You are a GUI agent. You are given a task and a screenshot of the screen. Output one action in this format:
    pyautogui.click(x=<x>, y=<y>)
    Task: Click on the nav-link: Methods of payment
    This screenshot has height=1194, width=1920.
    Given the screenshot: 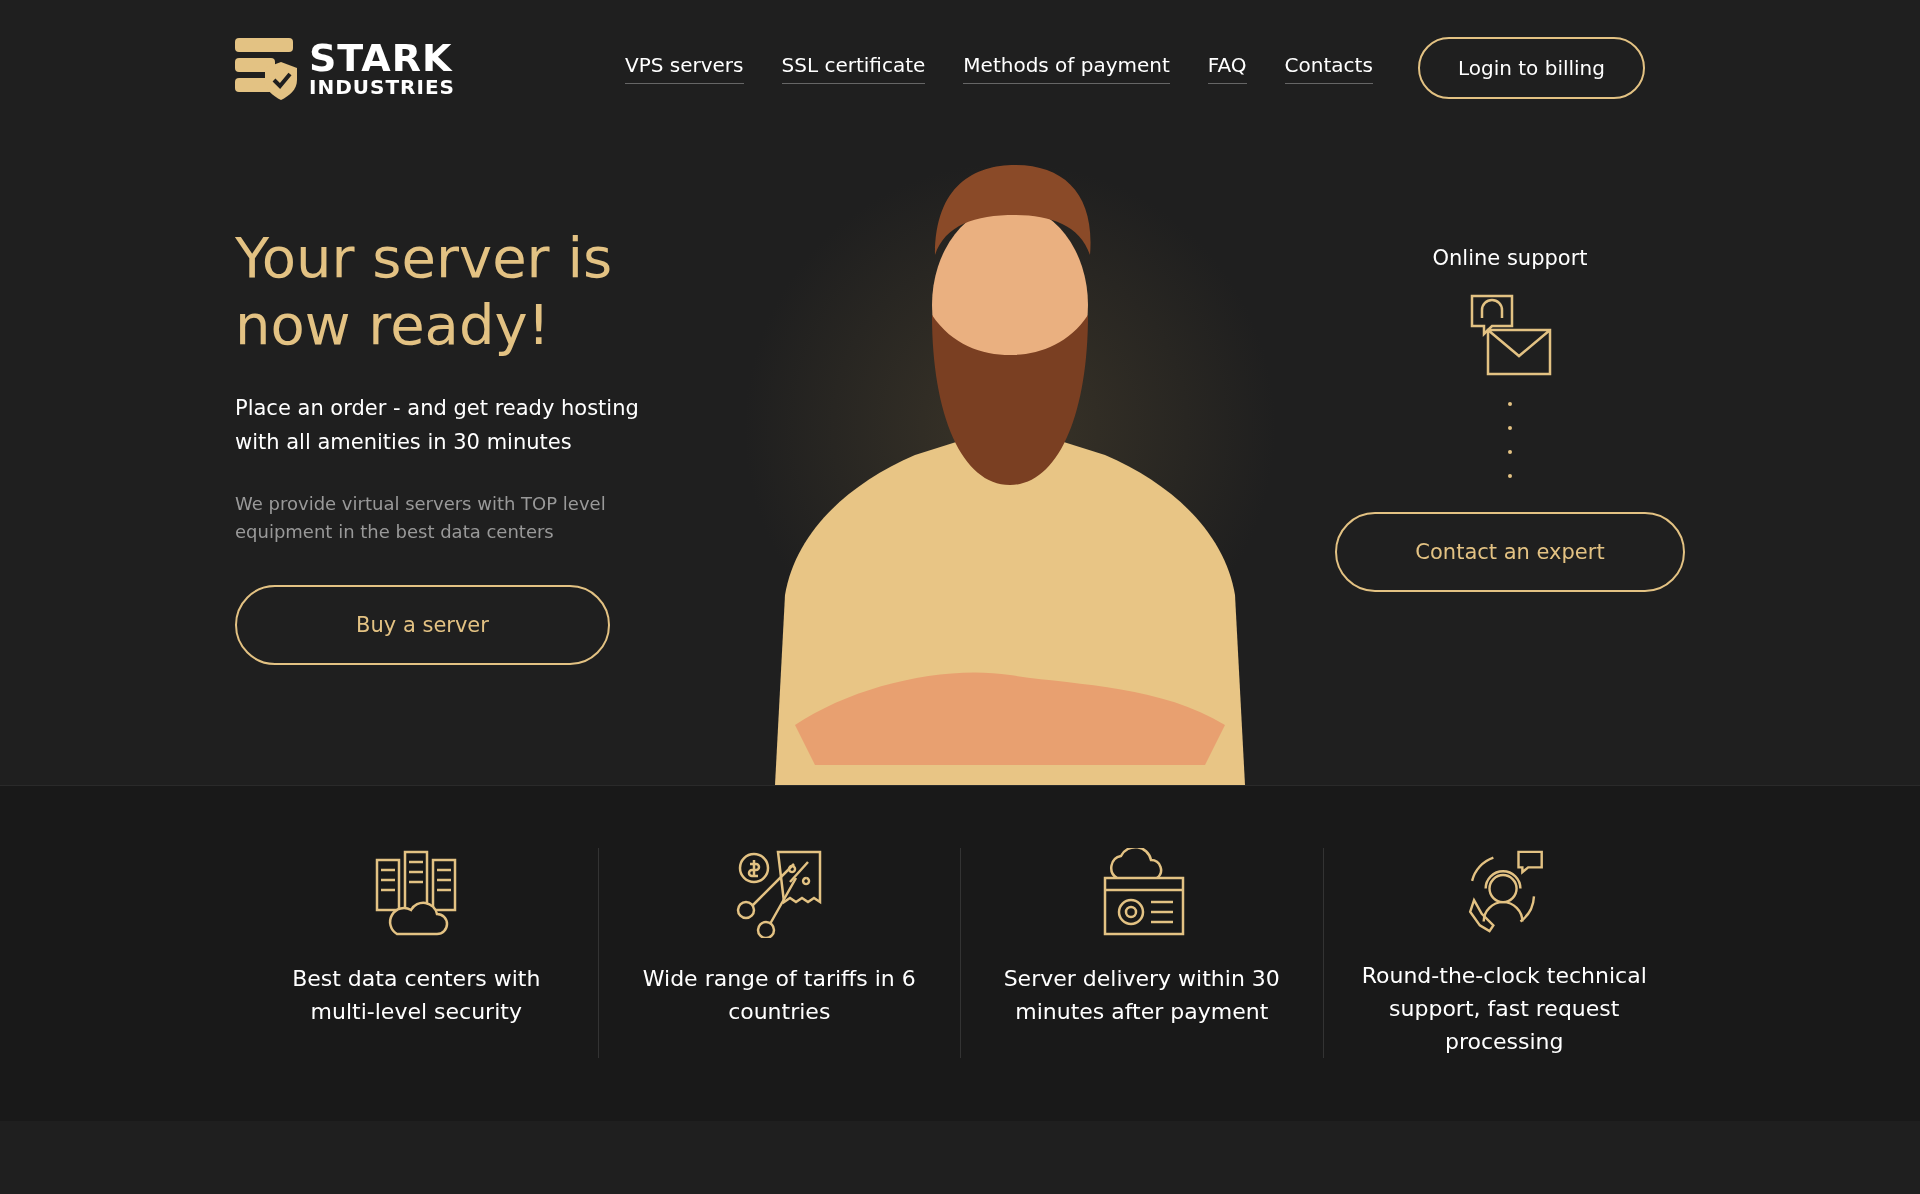 What is the action you would take?
    pyautogui.click(x=1066, y=68)
    